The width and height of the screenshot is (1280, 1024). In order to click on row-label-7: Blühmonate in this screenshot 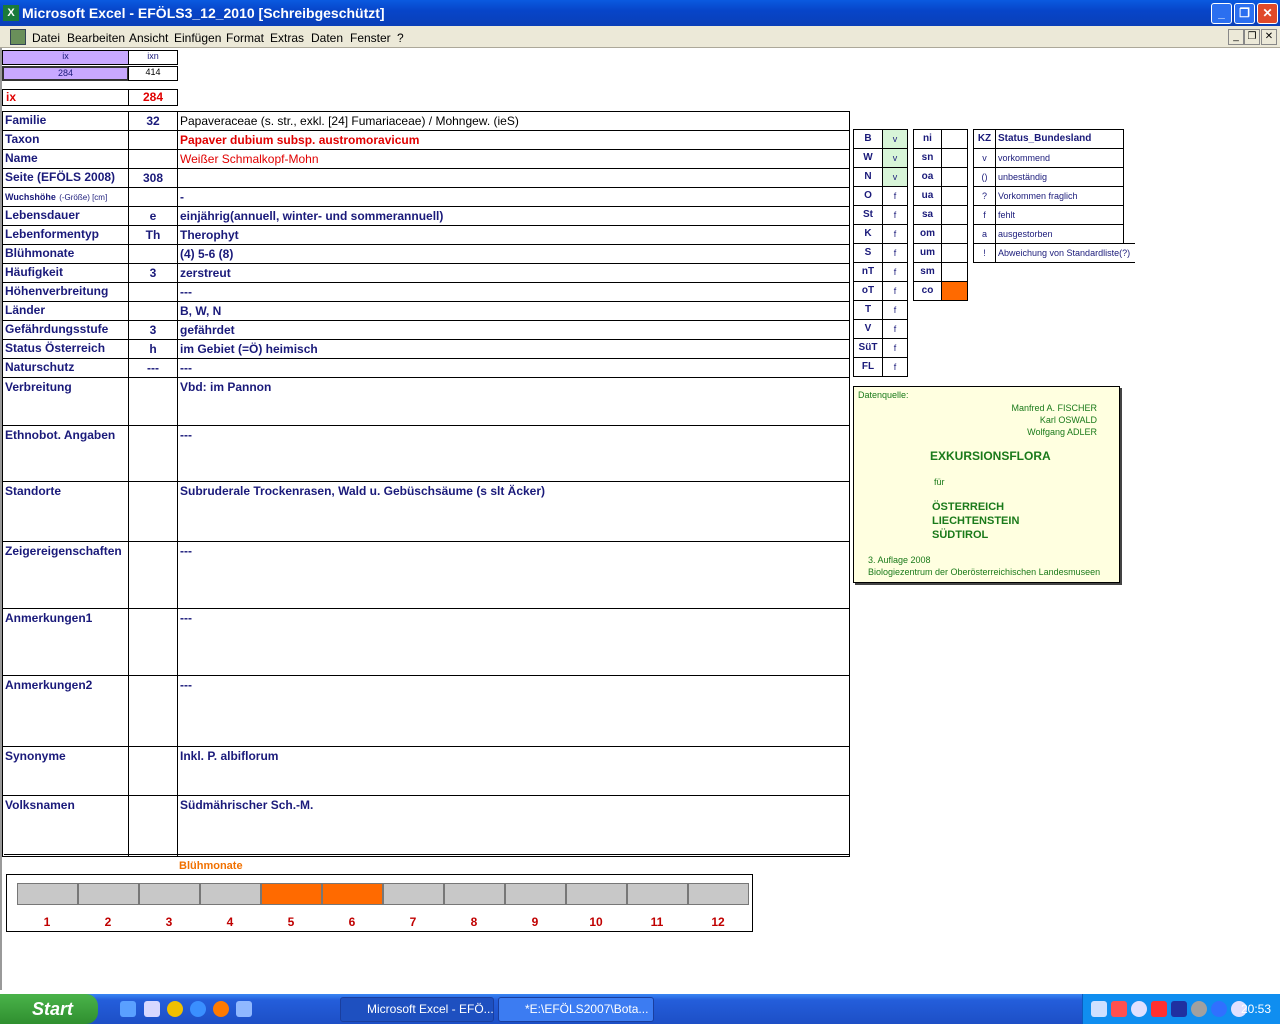, I will do `click(65, 254)`.